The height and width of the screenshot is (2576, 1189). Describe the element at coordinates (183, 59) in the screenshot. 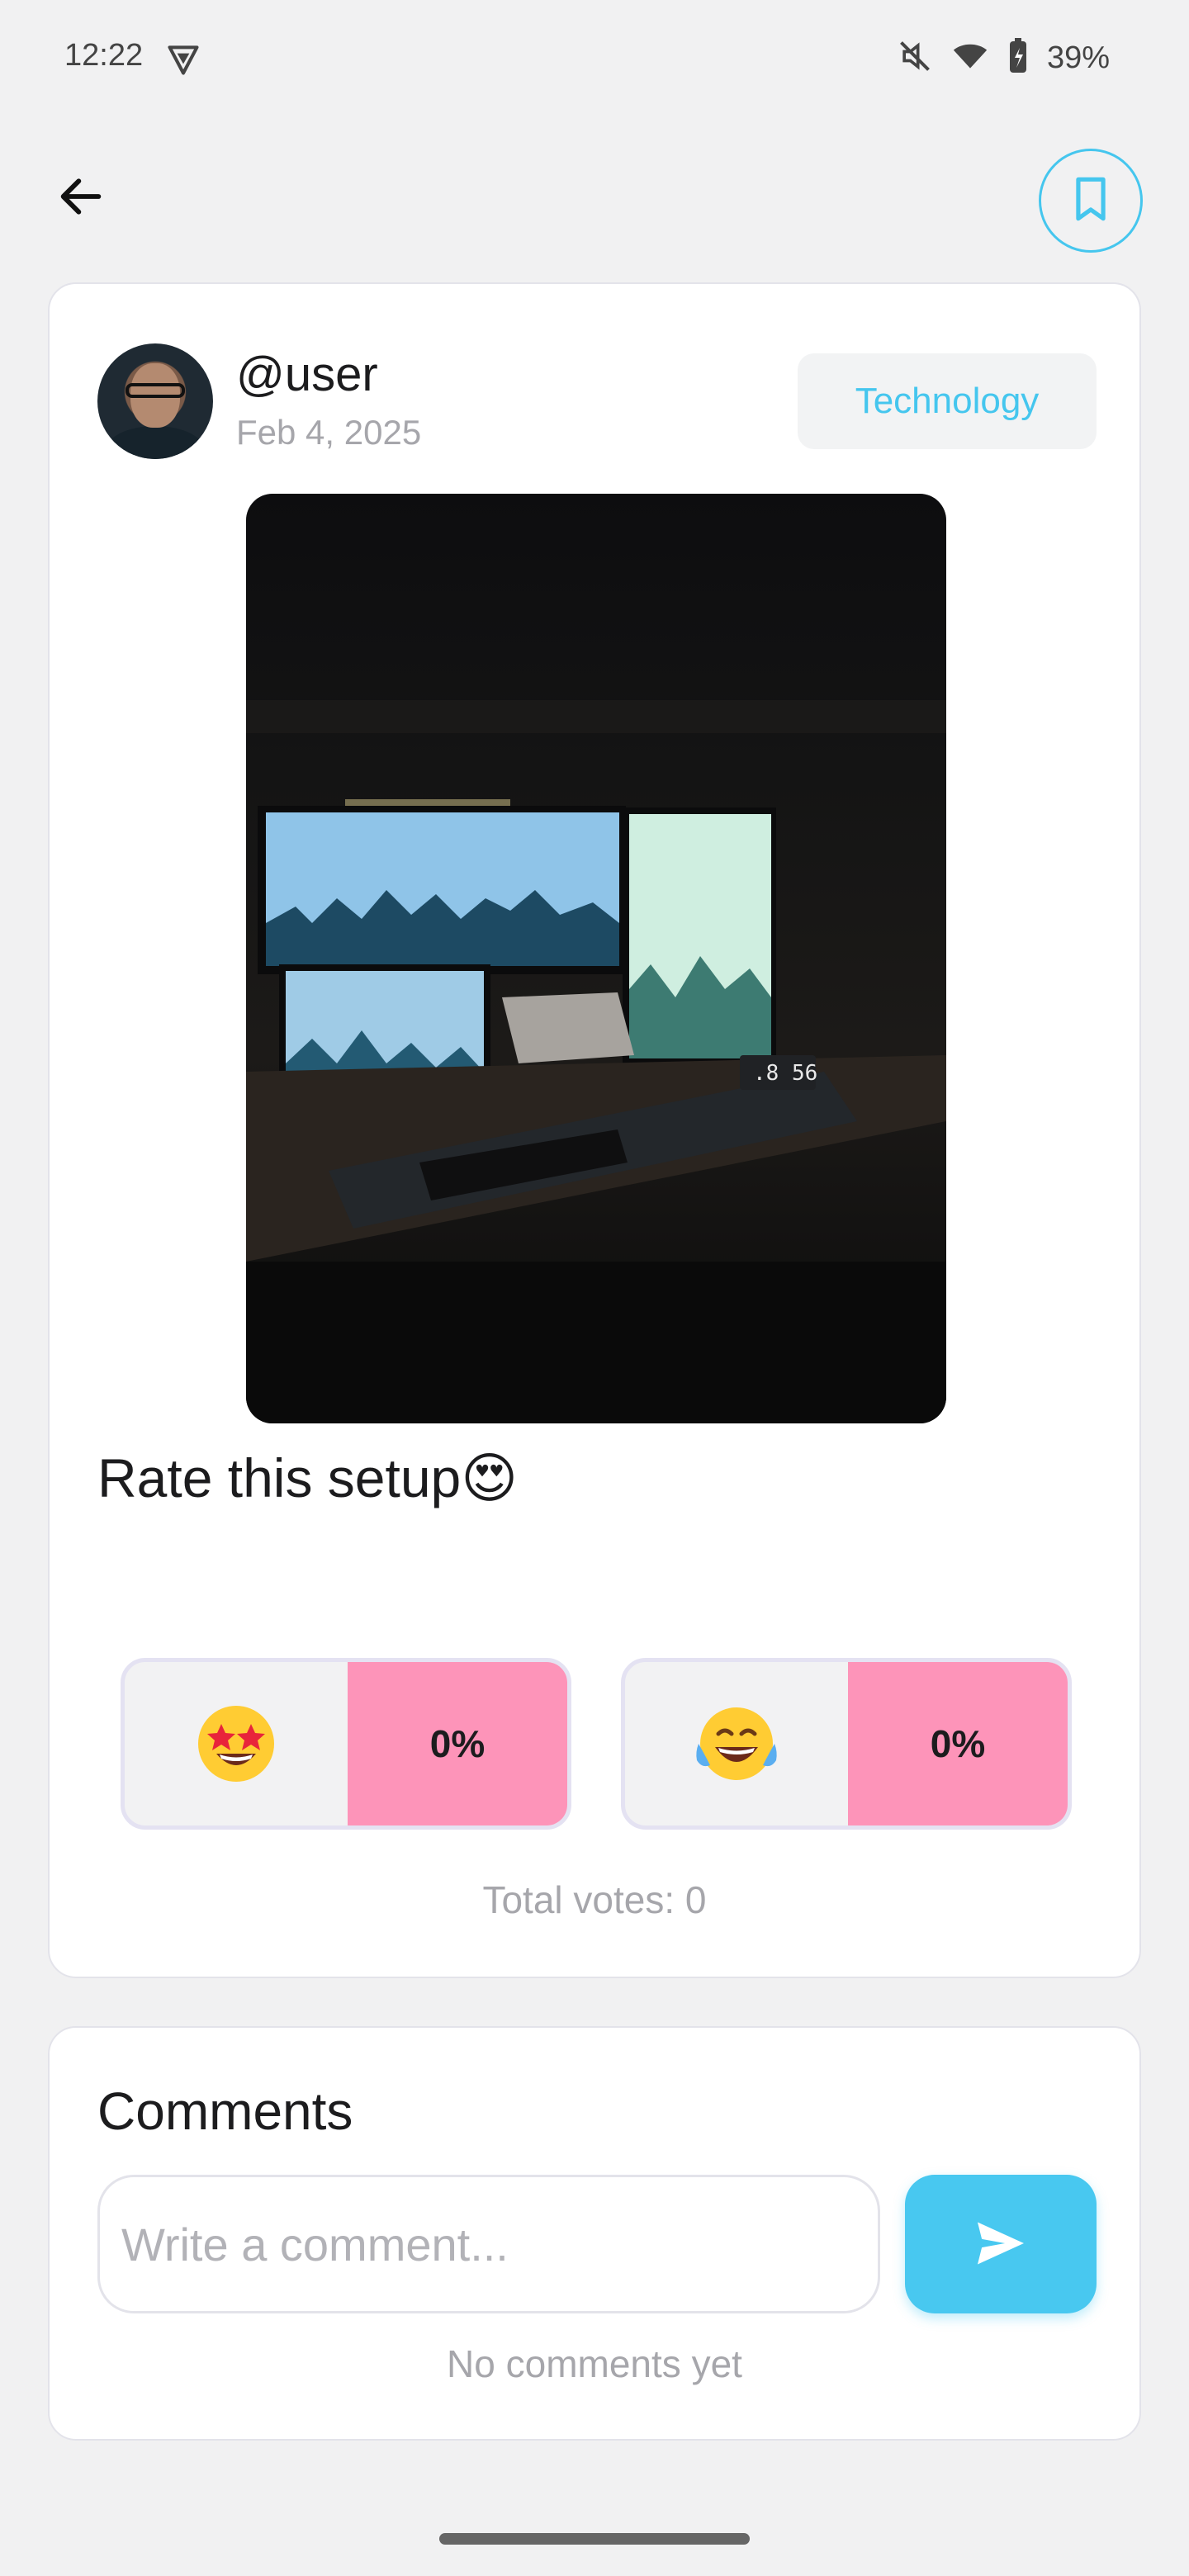

I see `vpn-icon` at that location.